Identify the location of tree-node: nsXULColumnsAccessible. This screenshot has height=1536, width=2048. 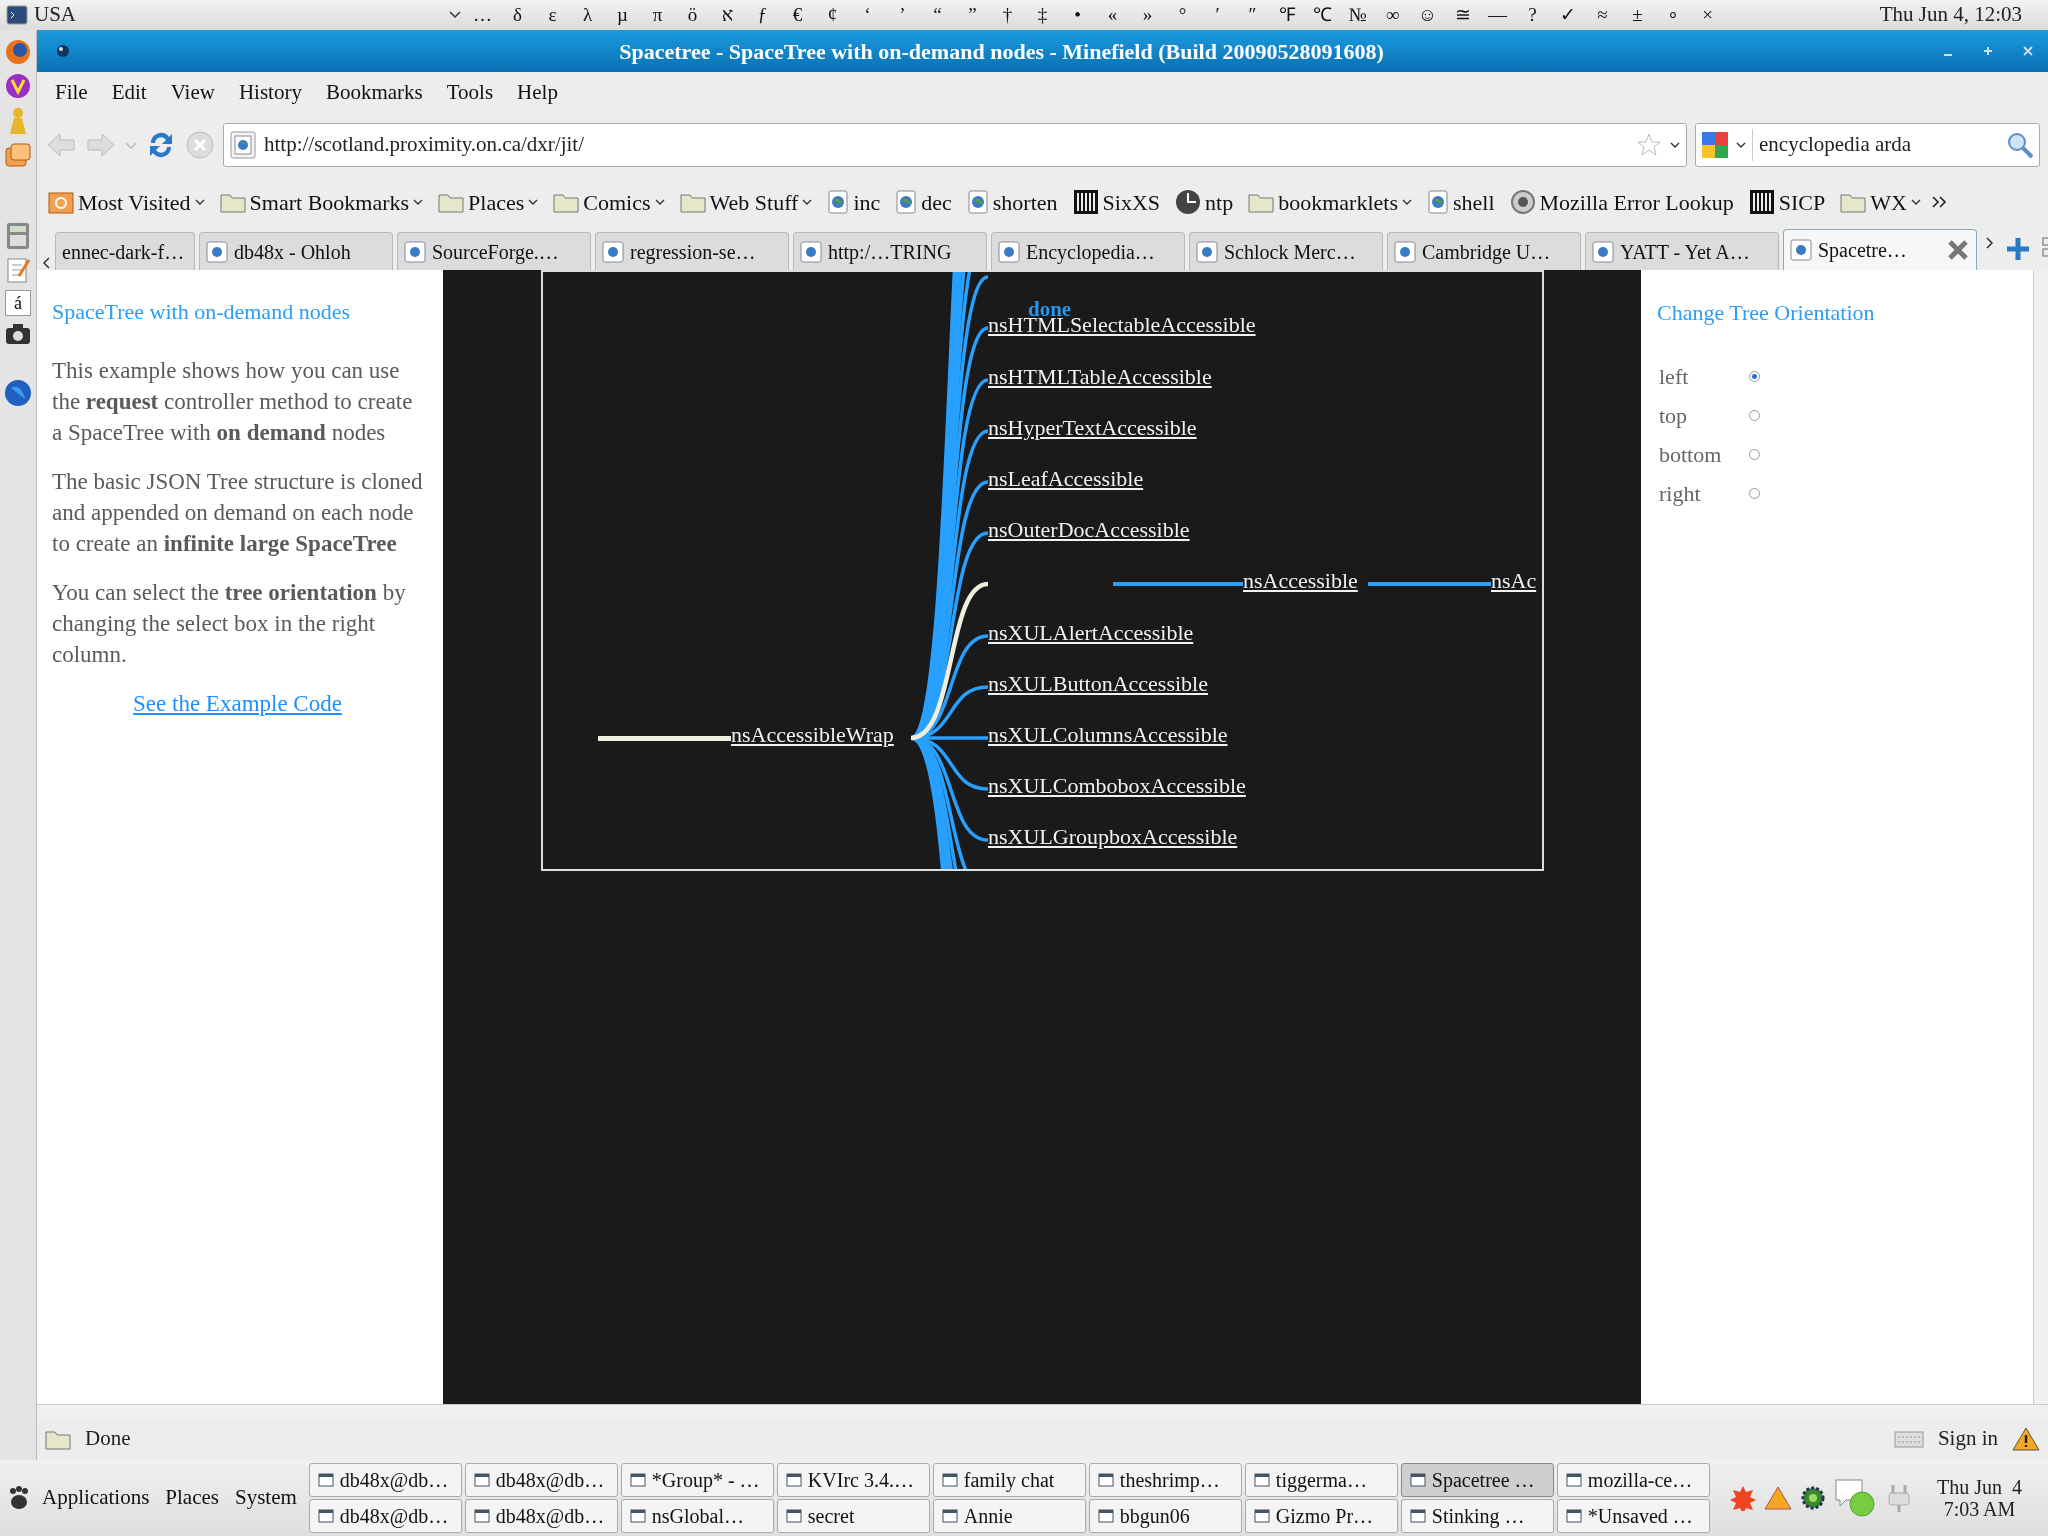
(1108, 735).